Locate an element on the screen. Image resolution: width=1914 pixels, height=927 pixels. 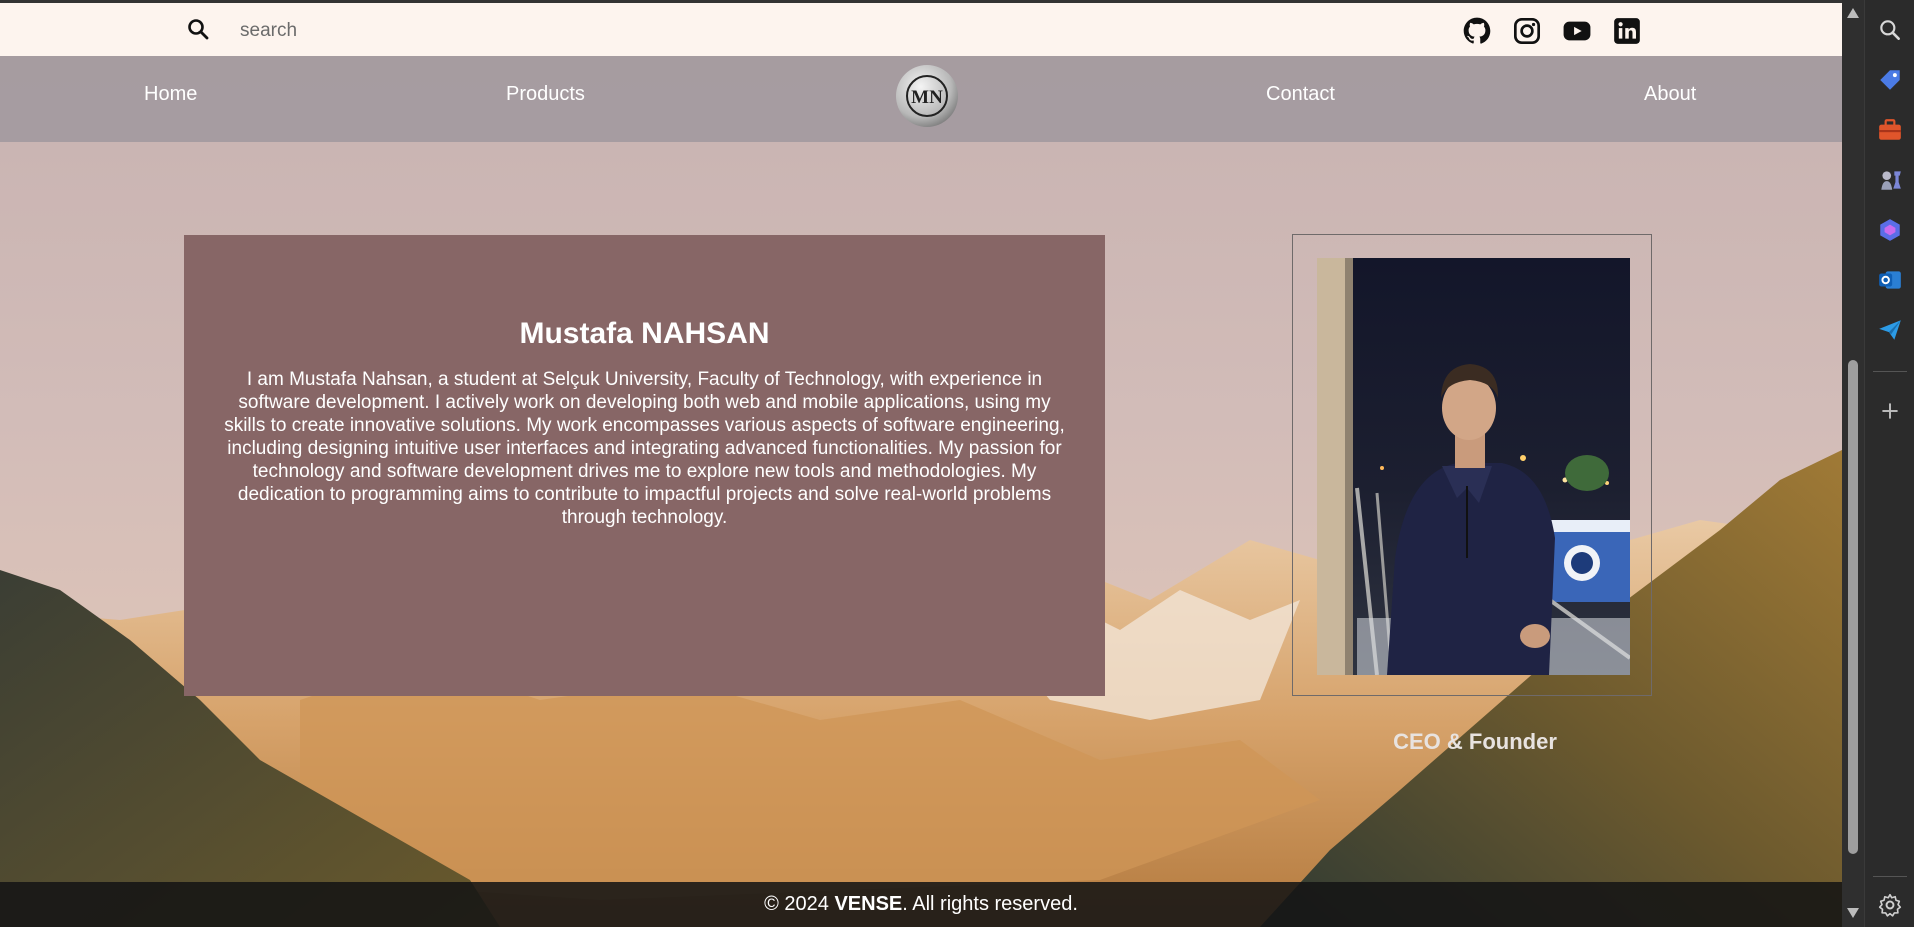
main-nav: Home Products MN Contact About is located at coordinates (921, 99).